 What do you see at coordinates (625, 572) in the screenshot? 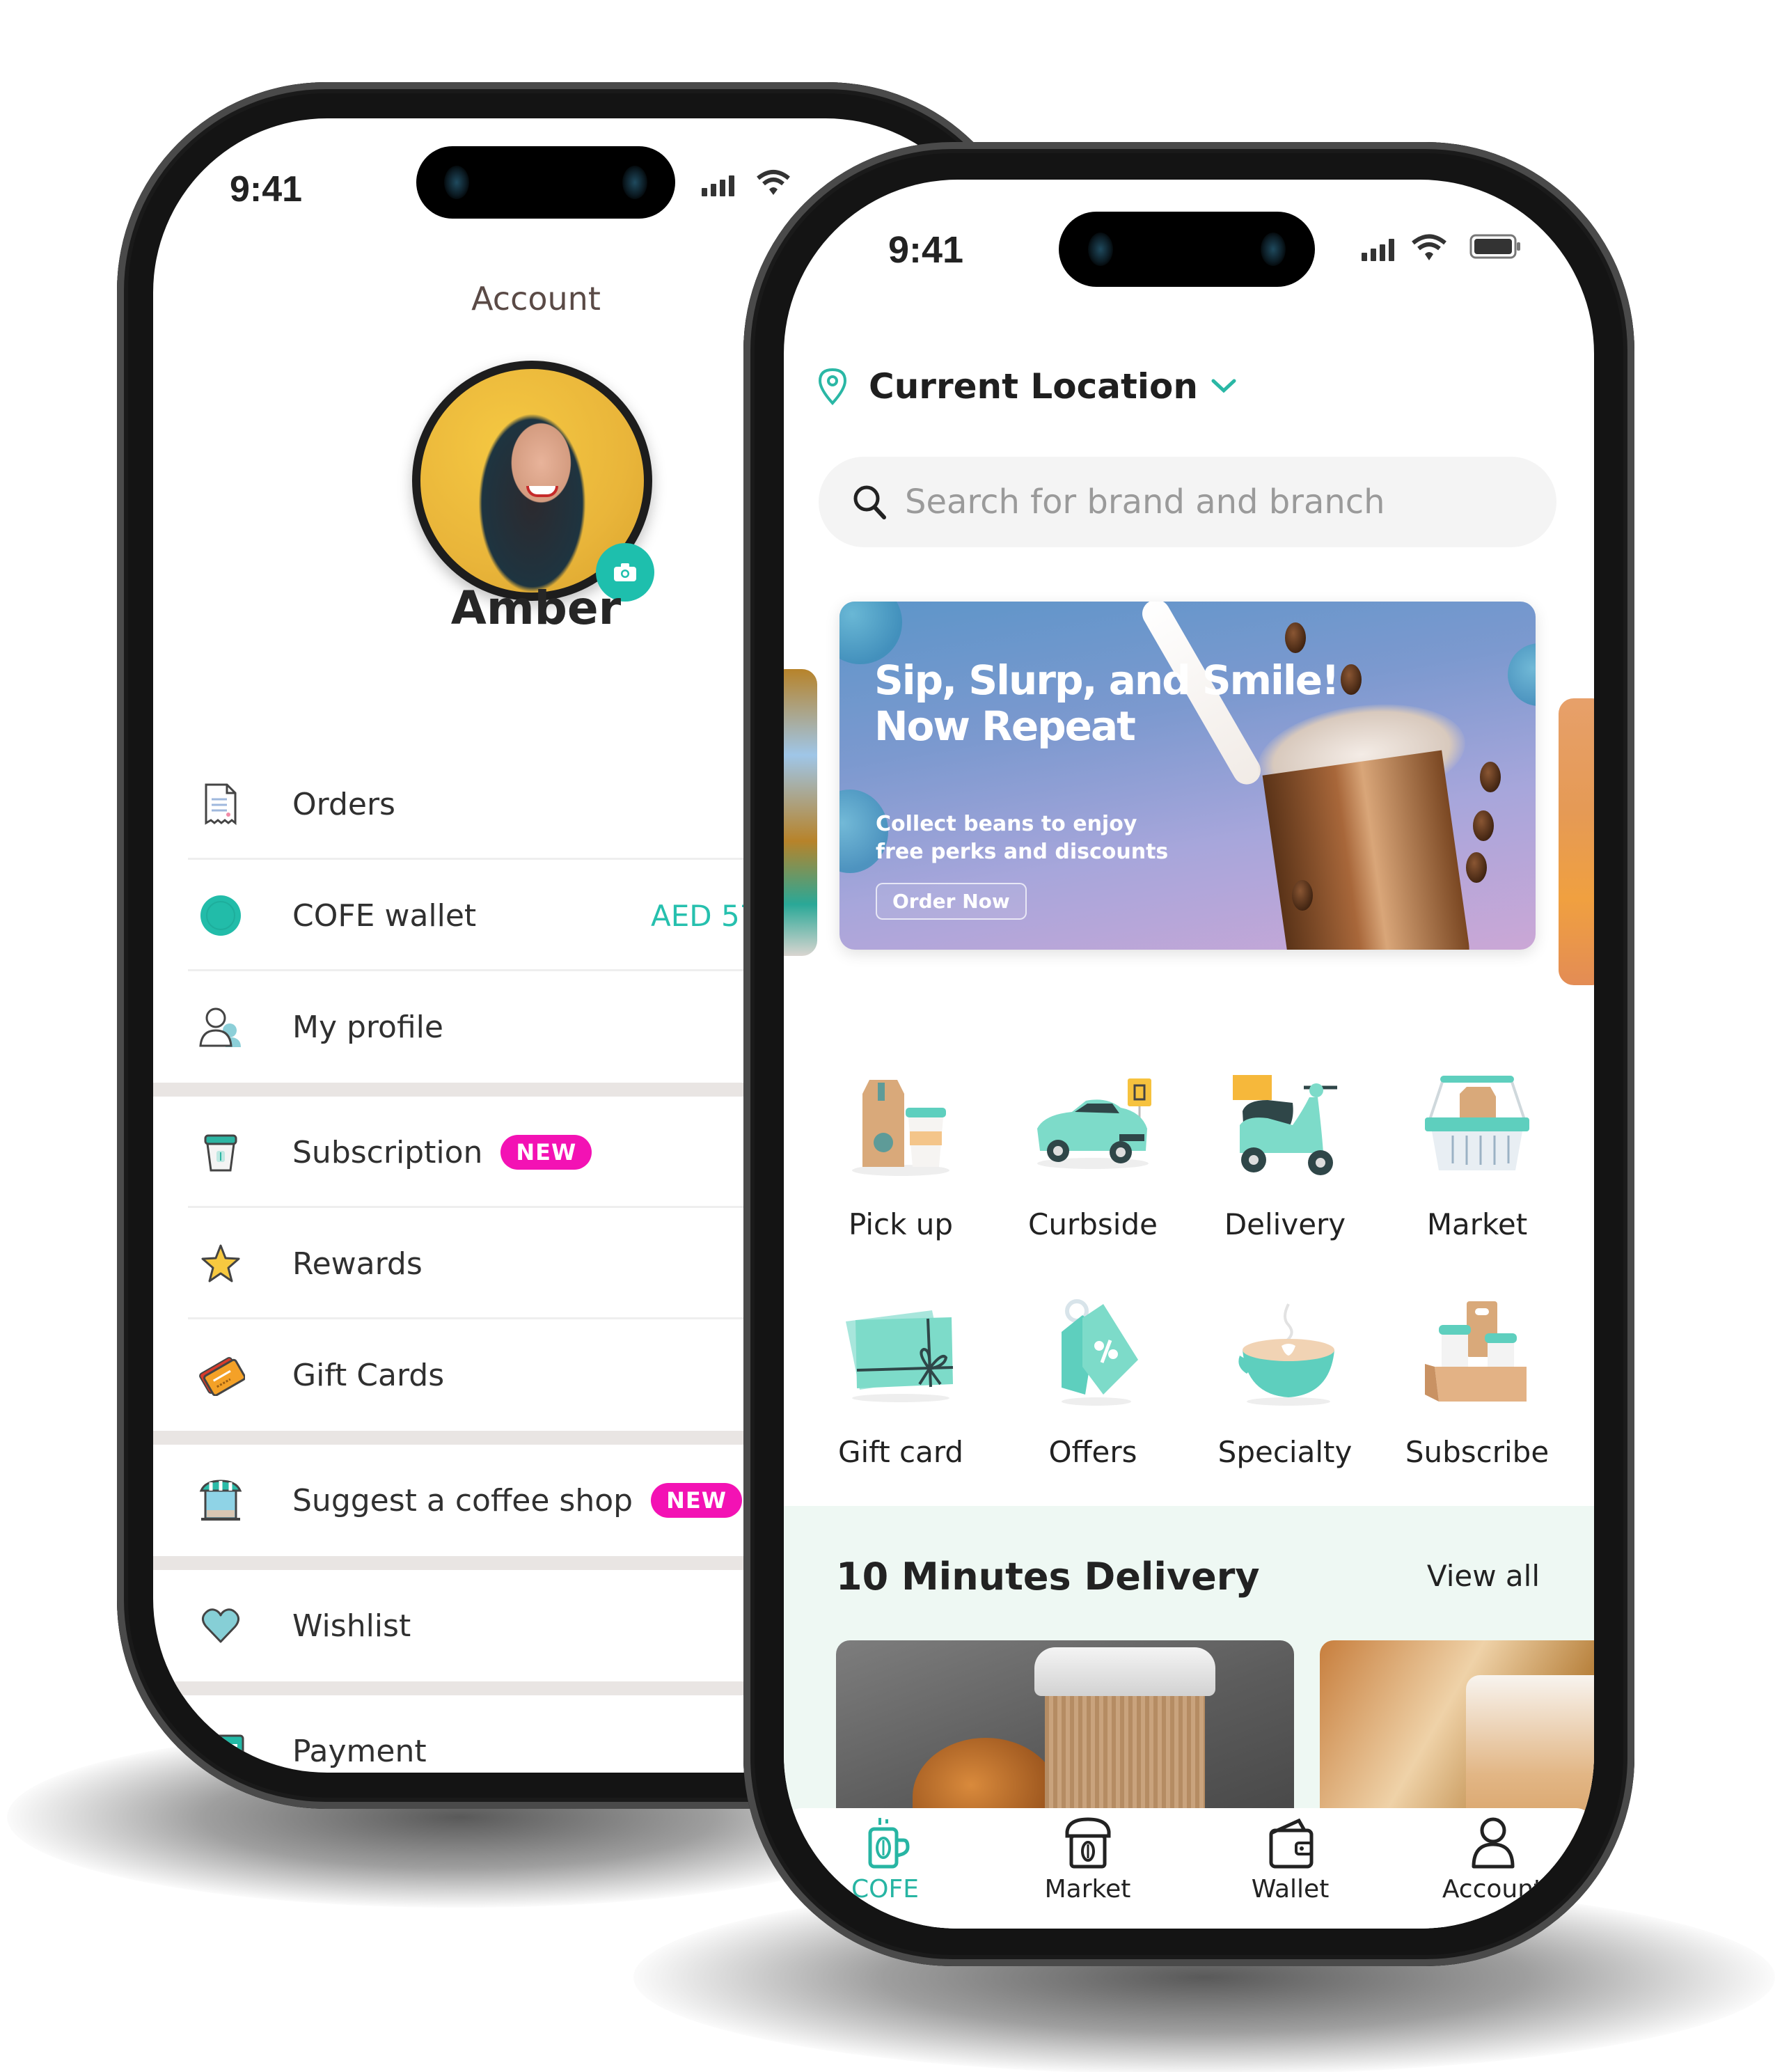
I see `camera-icon` at bounding box center [625, 572].